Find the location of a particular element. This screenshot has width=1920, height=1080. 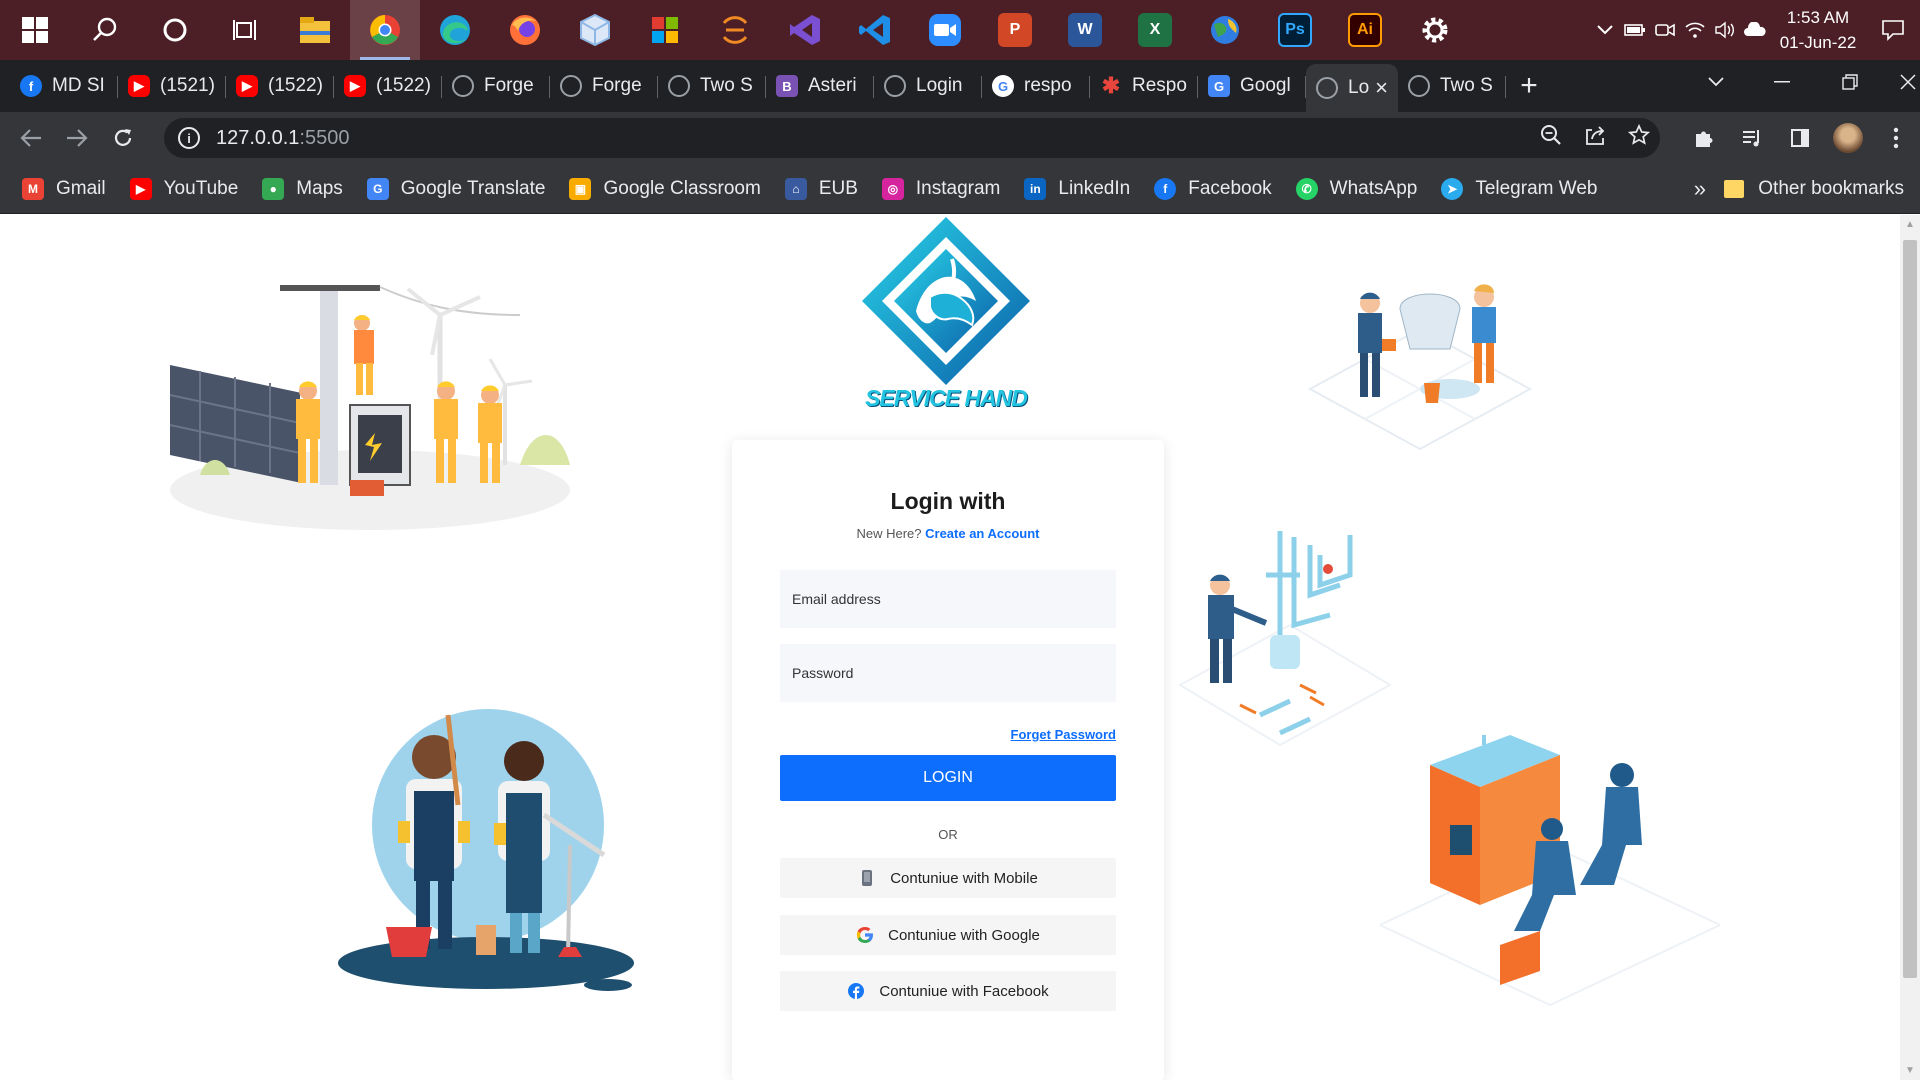

zoom-magnifier-icon is located at coordinates (1551, 138).